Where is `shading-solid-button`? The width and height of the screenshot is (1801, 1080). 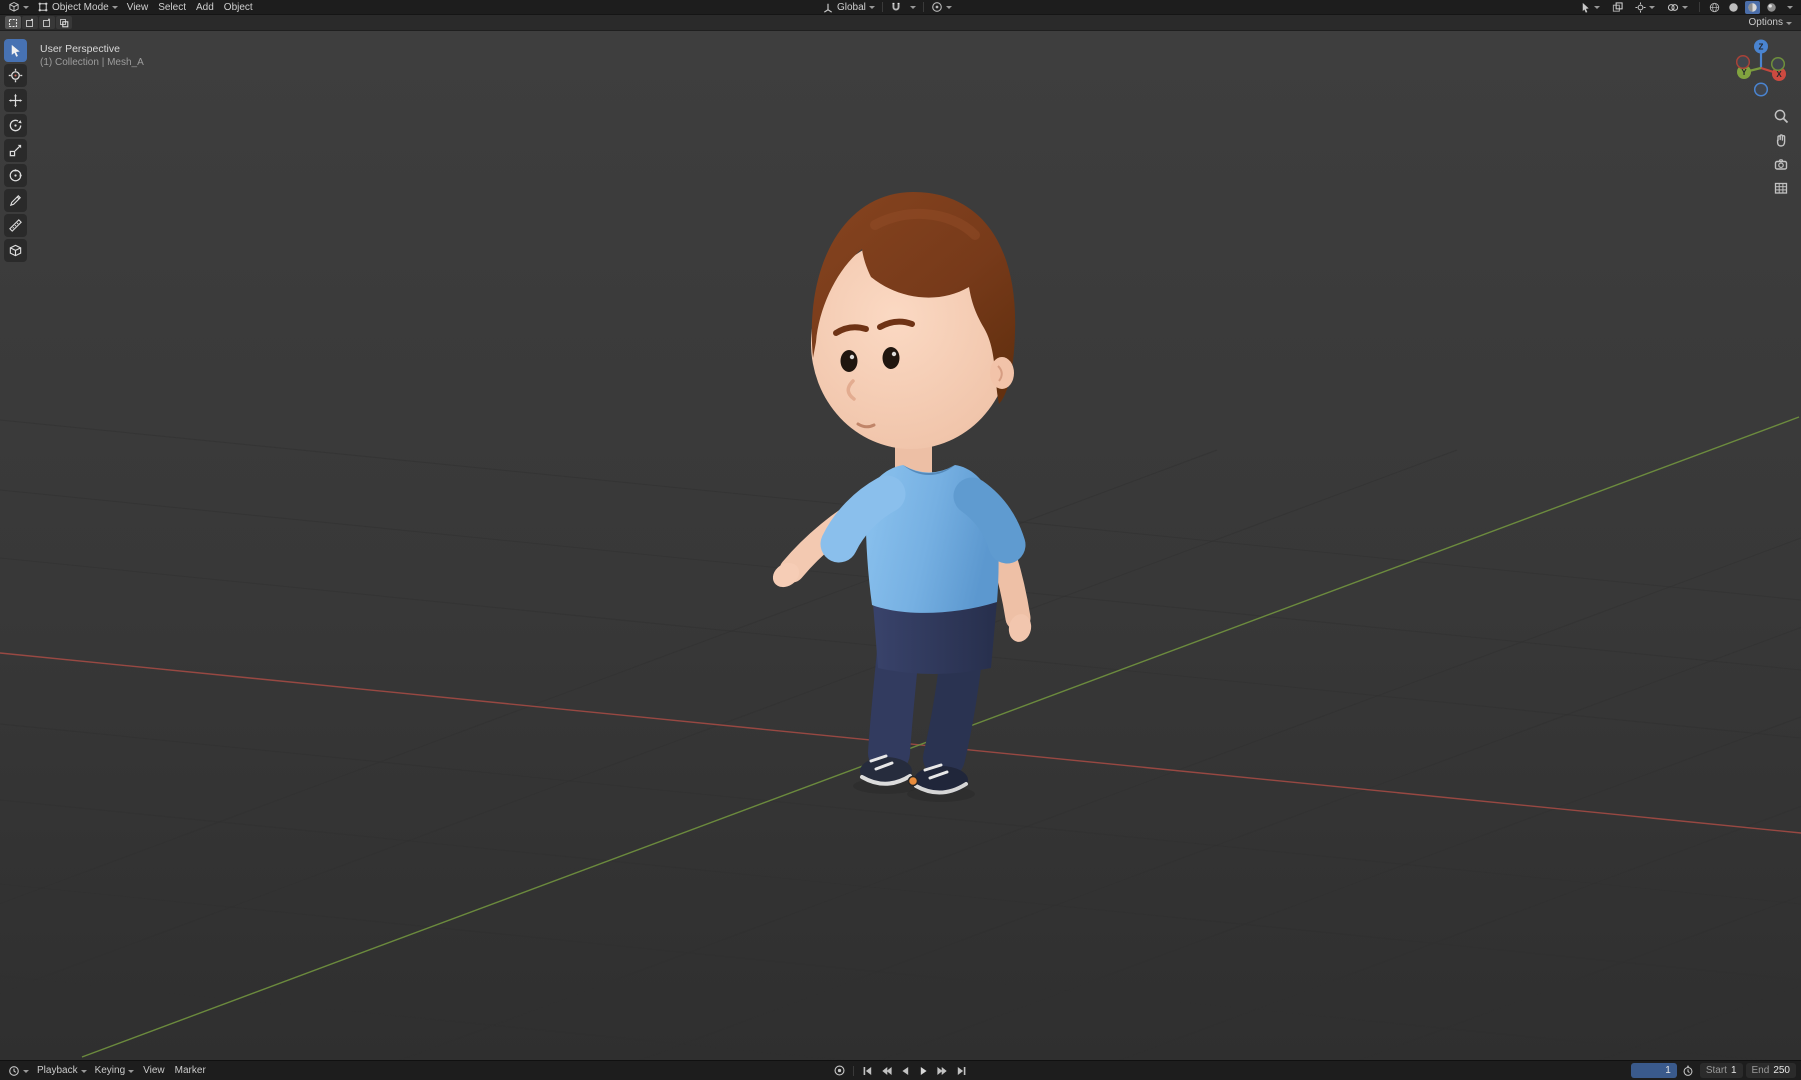
shading-solid-button is located at coordinates (1733, 7).